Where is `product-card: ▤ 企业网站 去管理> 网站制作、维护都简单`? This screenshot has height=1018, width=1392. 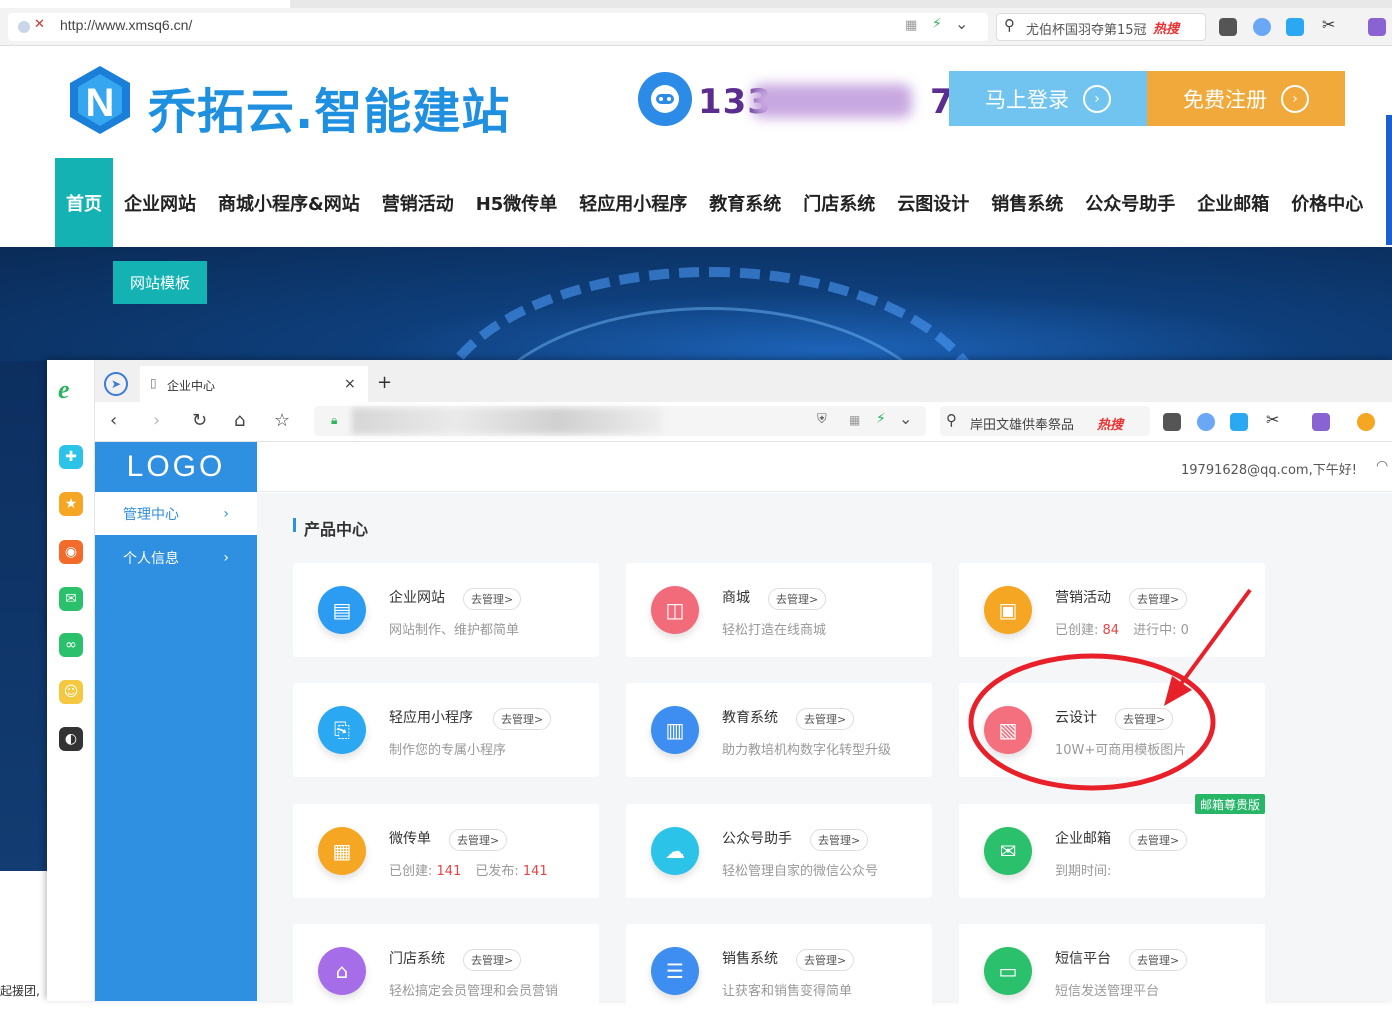 product-card: ▤ 企业网站 去管理> 网站制作、维护都简单 is located at coordinates (446, 610).